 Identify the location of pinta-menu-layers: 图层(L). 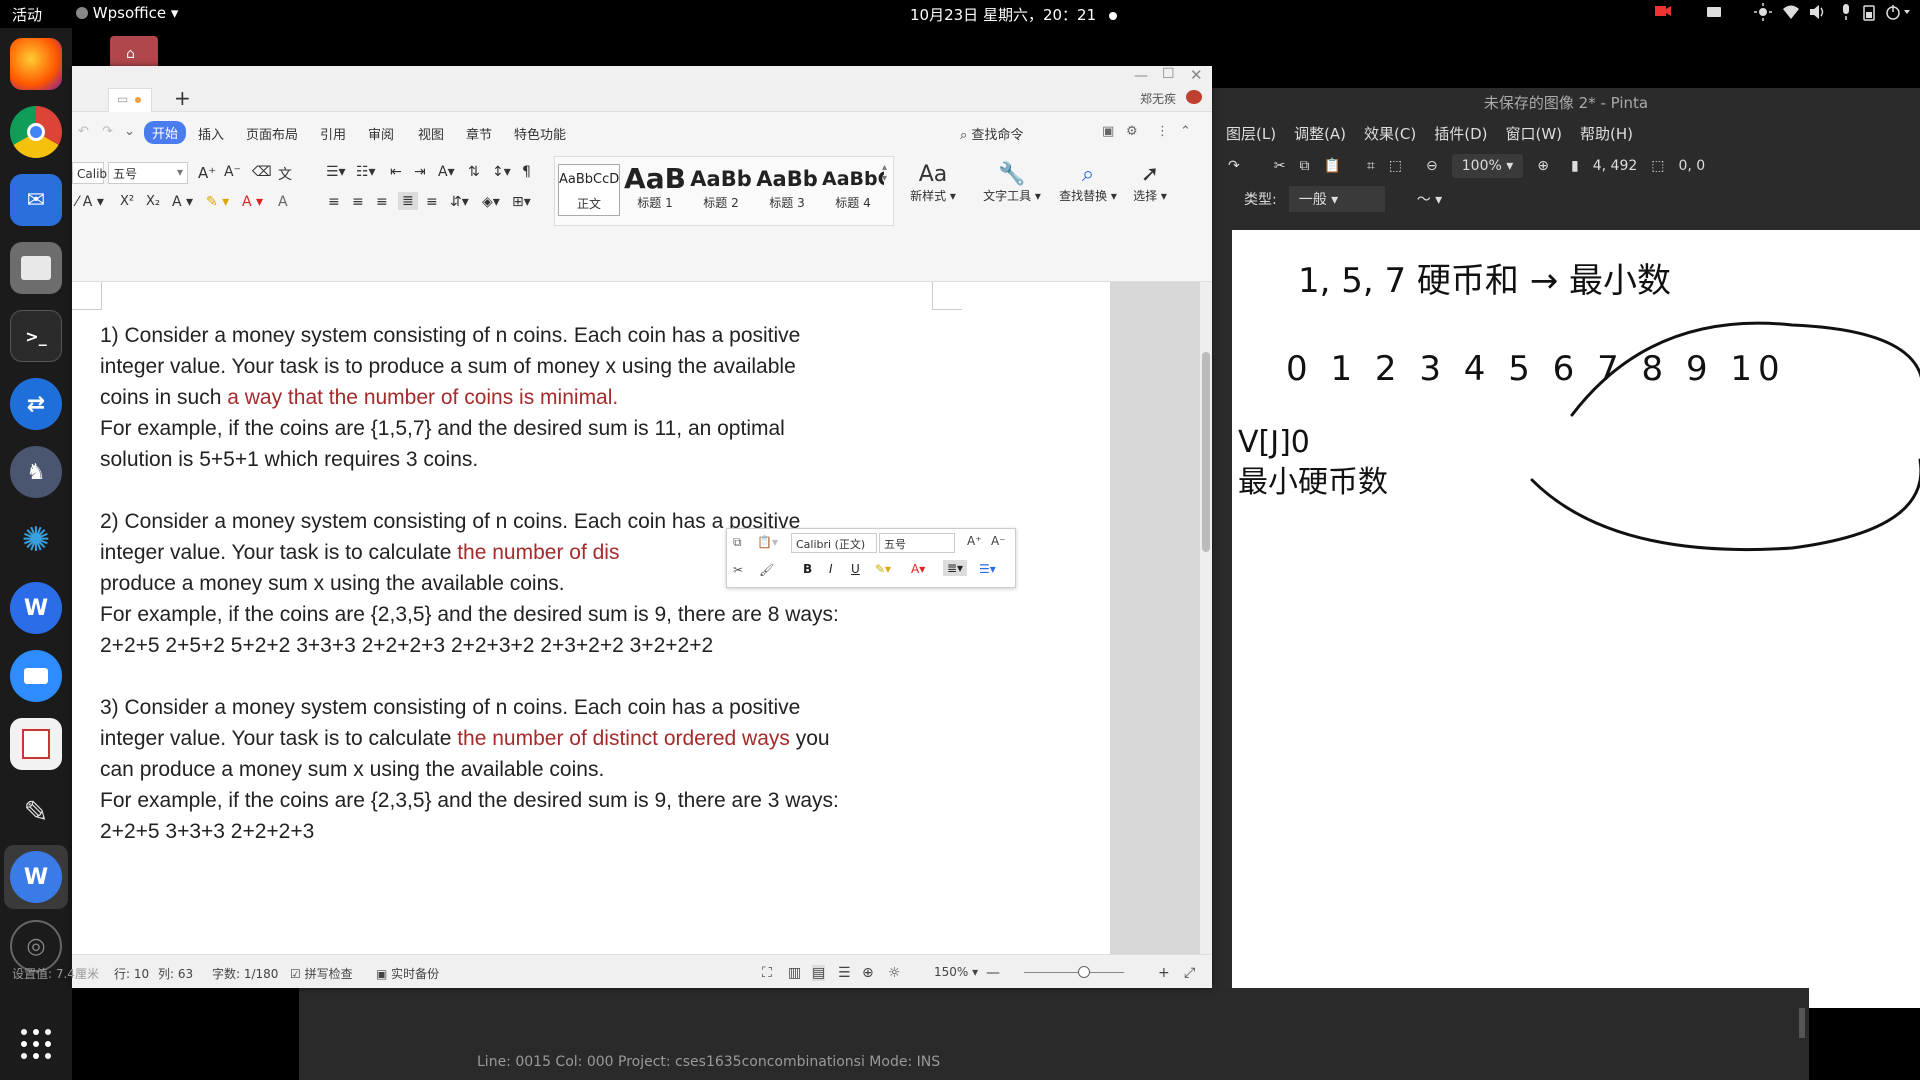
(1251, 133).